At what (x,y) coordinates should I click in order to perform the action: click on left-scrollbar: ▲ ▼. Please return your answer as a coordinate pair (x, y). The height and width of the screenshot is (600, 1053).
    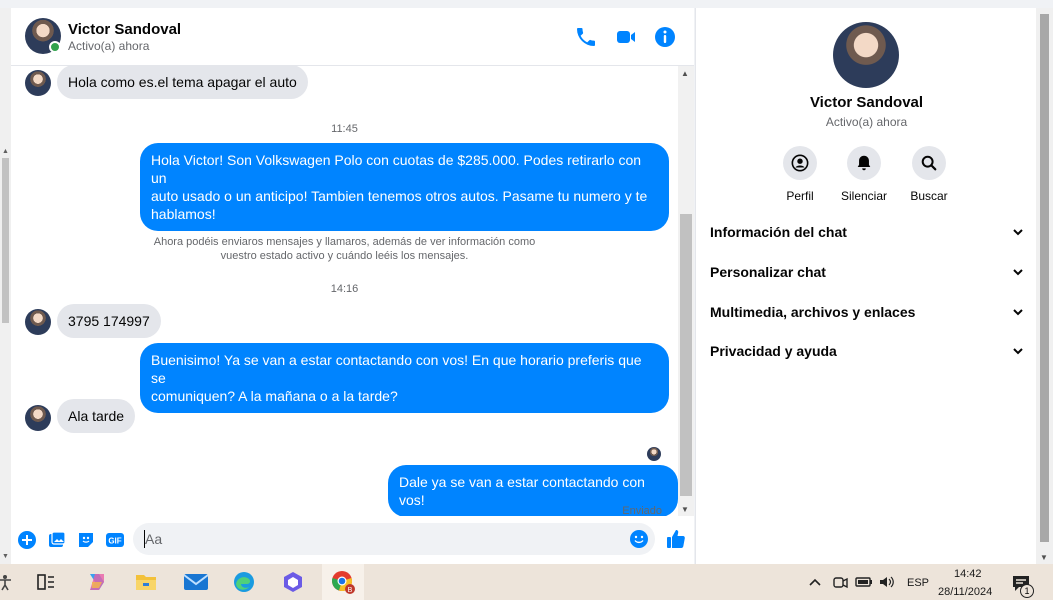
    Looking at the image, I should click on (5, 286).